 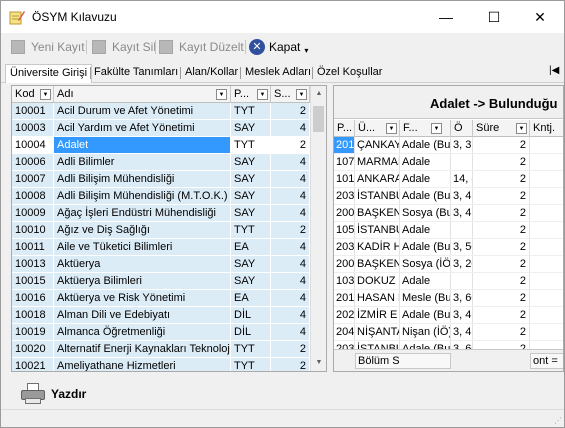 I want to click on table-row: 201ÇANKAYAAdale (Bur3, 32, so click(x=448, y=145).